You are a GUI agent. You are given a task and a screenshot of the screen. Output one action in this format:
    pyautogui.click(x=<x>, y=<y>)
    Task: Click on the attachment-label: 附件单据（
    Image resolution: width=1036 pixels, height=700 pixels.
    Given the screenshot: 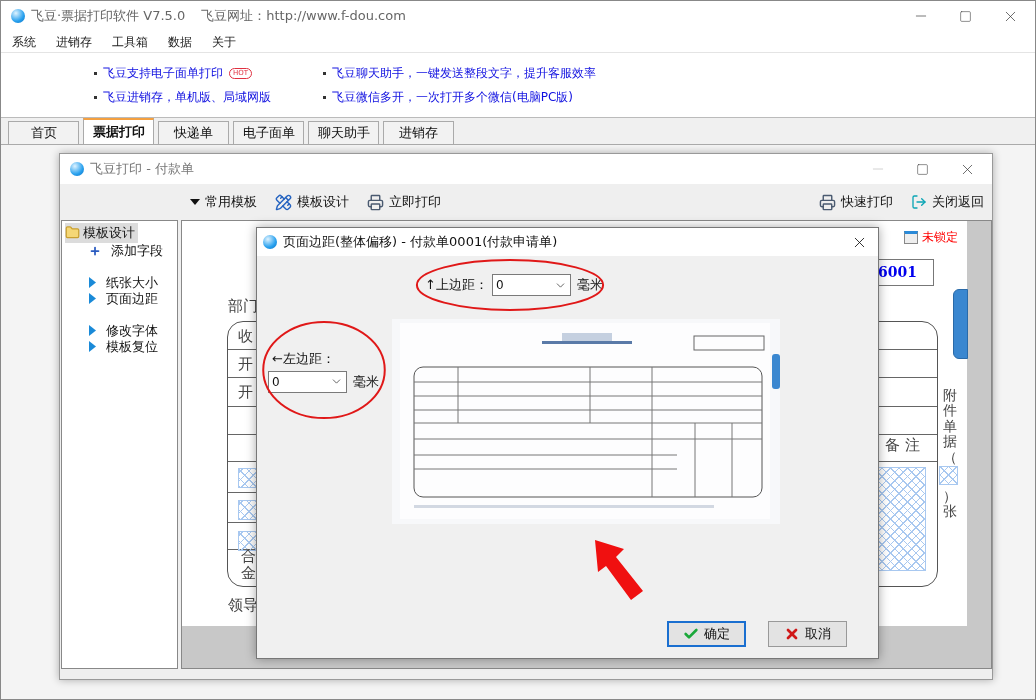 What is the action you would take?
    pyautogui.click(x=950, y=426)
    